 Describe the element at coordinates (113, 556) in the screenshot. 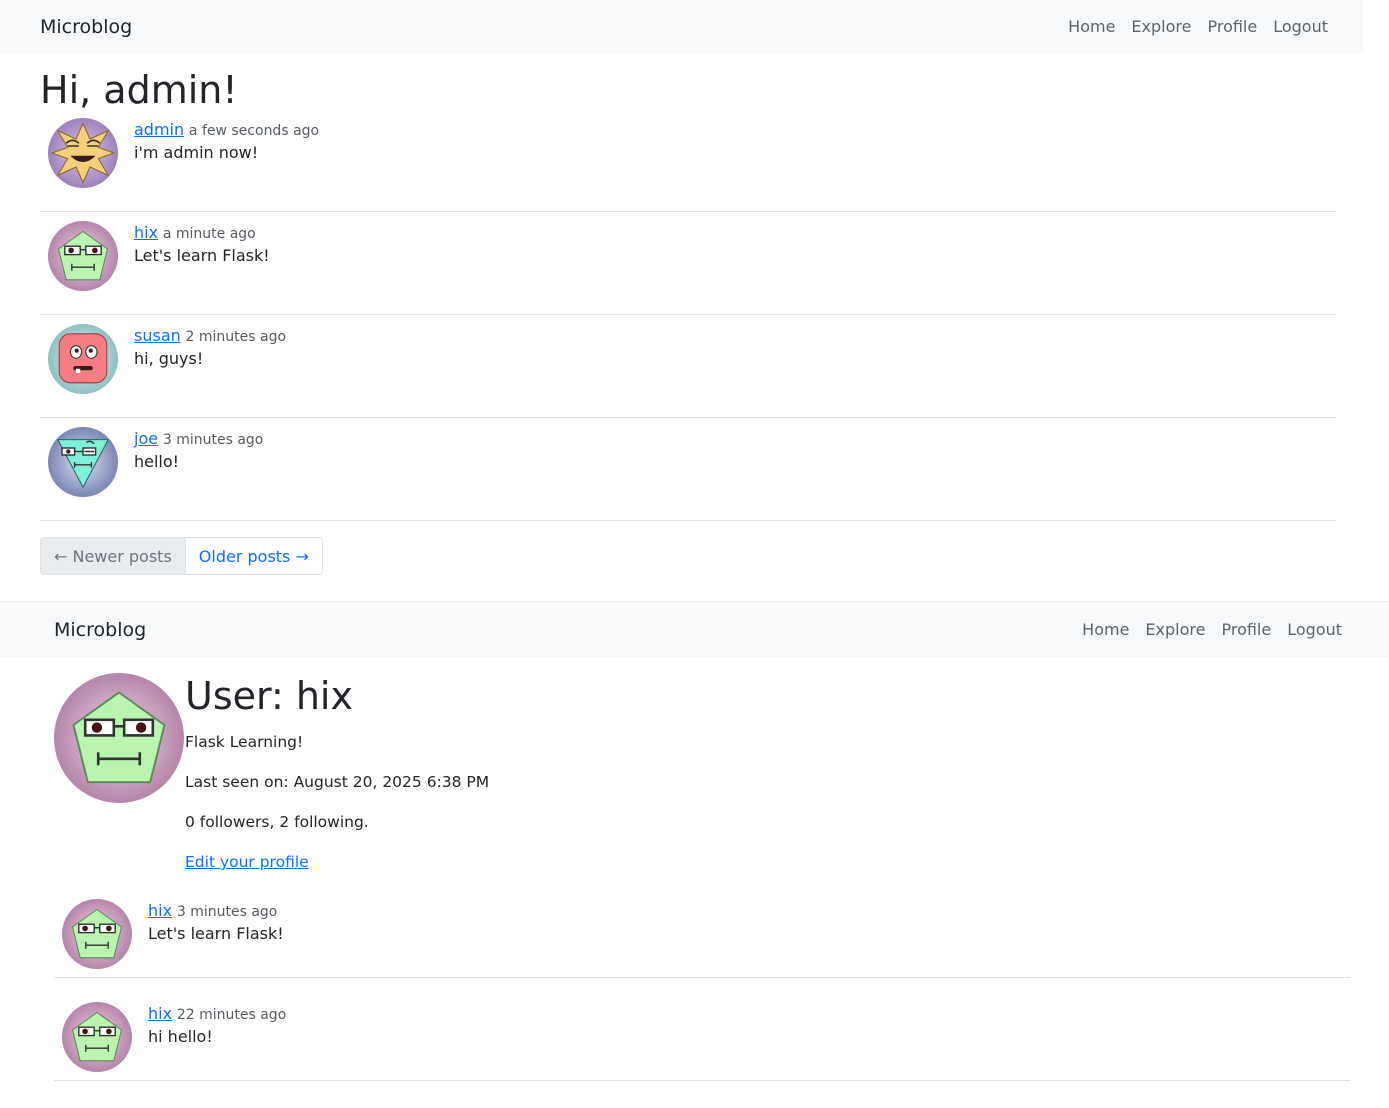

I see `newer-posts-button: ← Newer posts` at that location.